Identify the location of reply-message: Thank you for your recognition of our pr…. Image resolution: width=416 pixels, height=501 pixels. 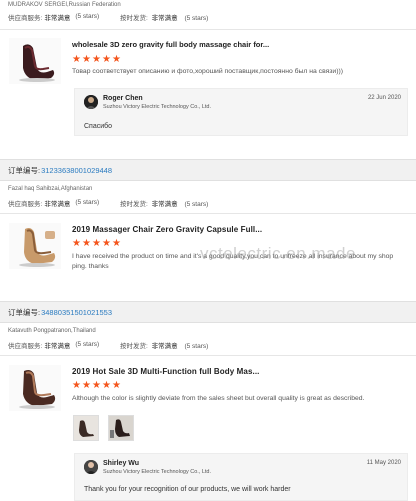
(187, 489).